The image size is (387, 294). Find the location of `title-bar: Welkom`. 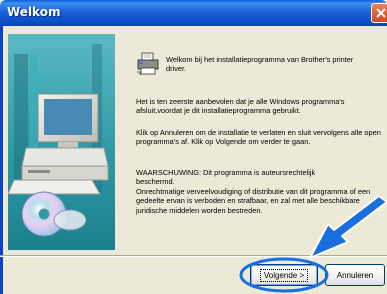

title-bar: Welkom is located at coordinates (193, 13).